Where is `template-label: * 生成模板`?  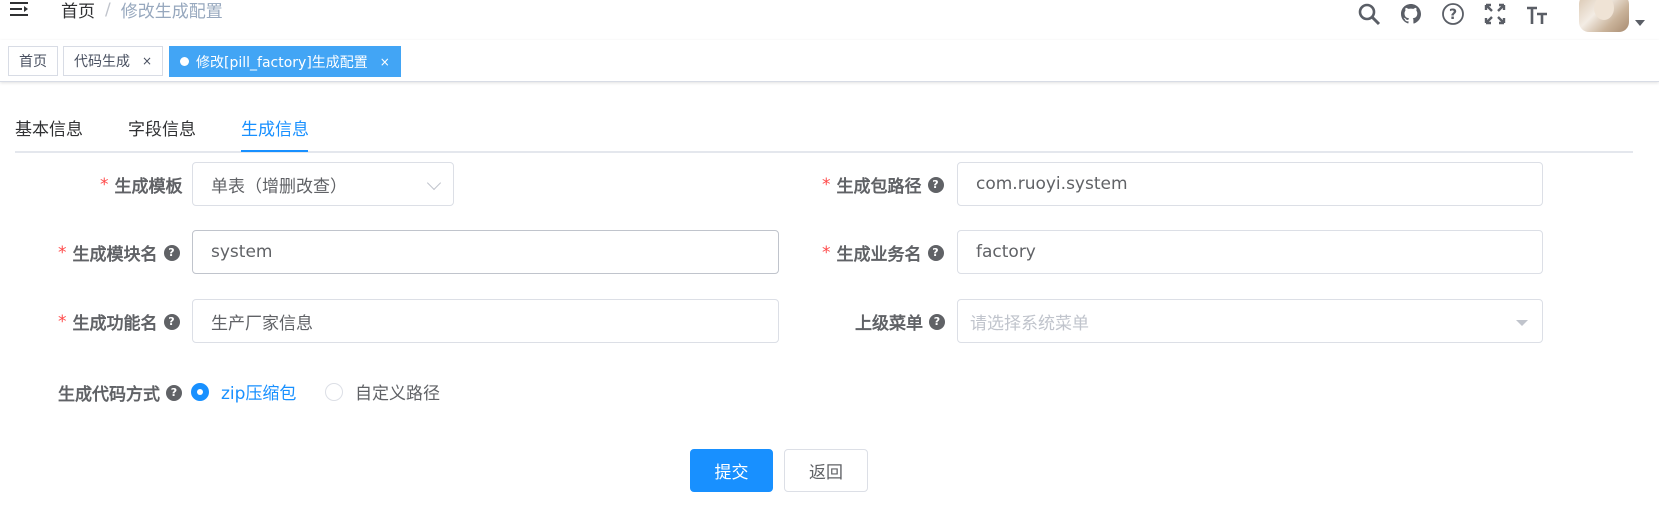
template-label: * 生成模板 is located at coordinates (141, 185).